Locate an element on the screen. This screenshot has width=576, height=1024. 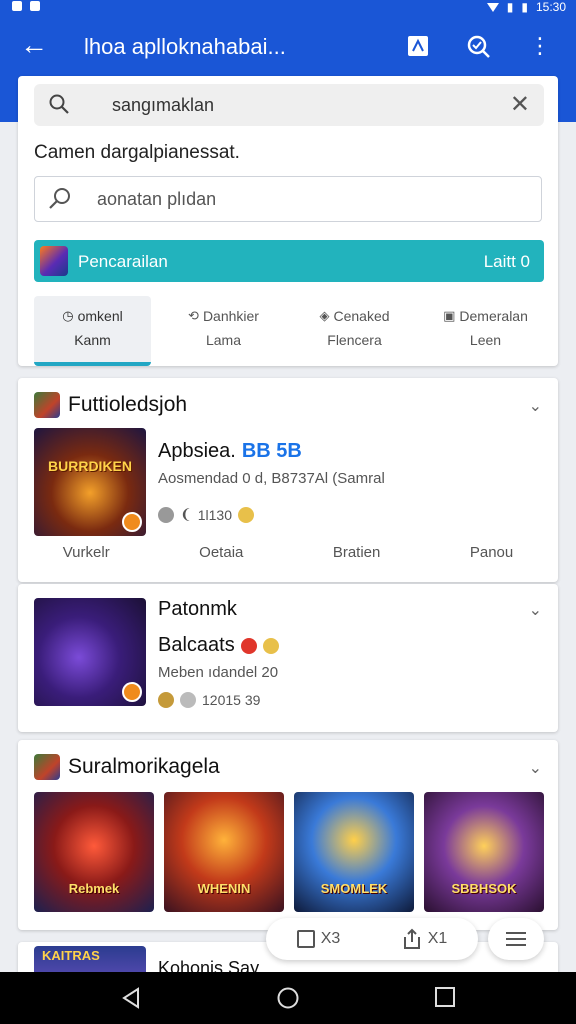
search-bar: sangımaklan ✕ is located at coordinates (289, 105).